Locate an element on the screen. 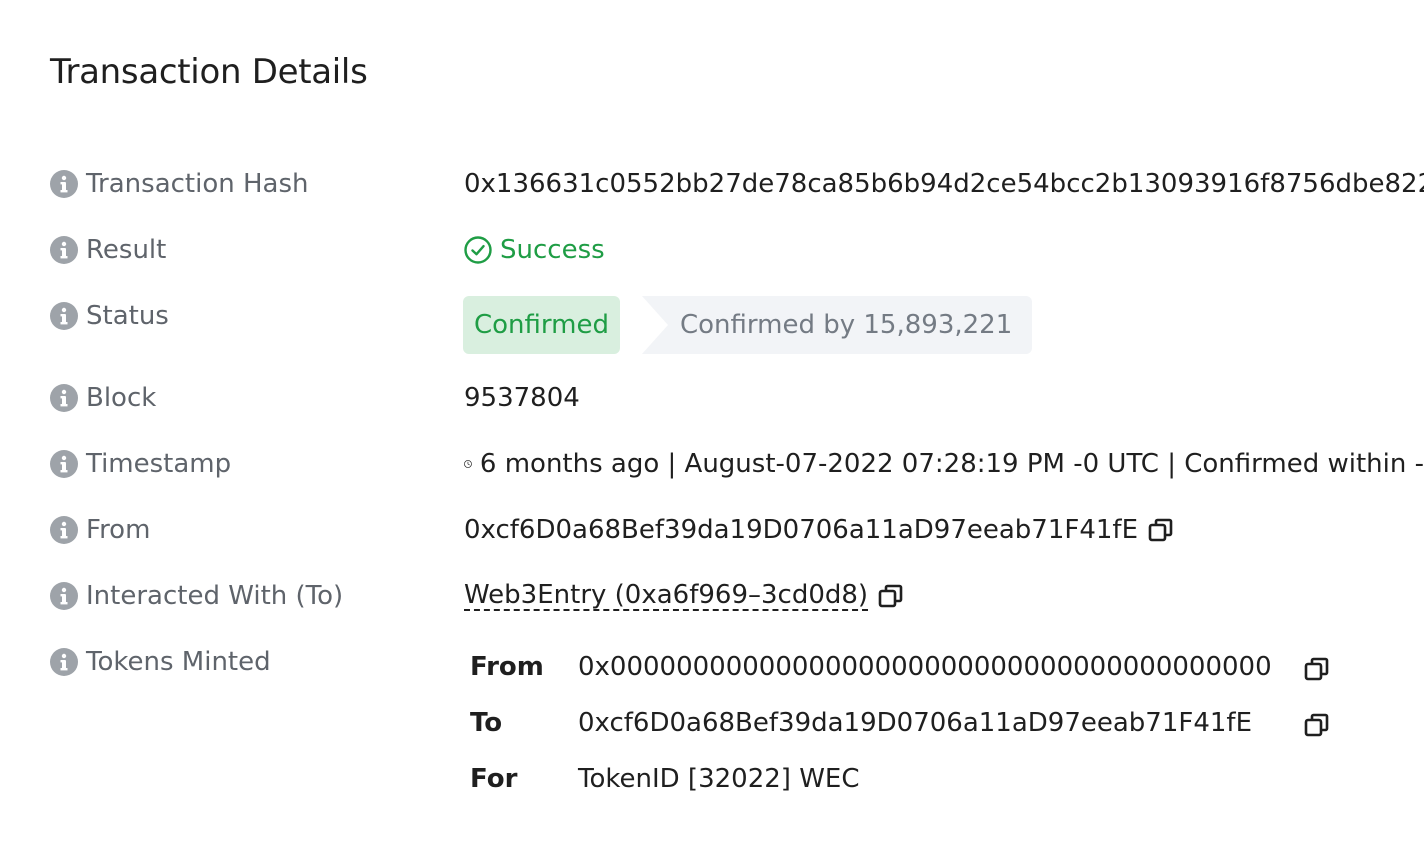 The width and height of the screenshot is (1424, 852). block-label: Block is located at coordinates (121, 398).